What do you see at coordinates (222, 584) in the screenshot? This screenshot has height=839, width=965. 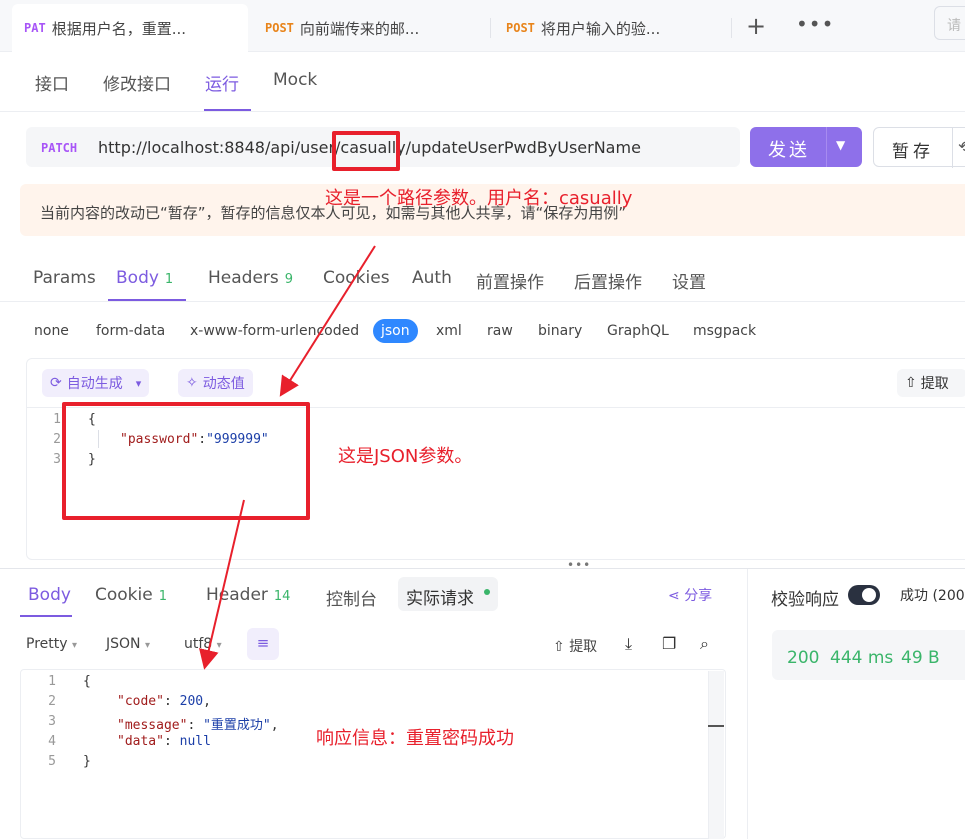 I see `arrow-json-to-response` at bounding box center [222, 584].